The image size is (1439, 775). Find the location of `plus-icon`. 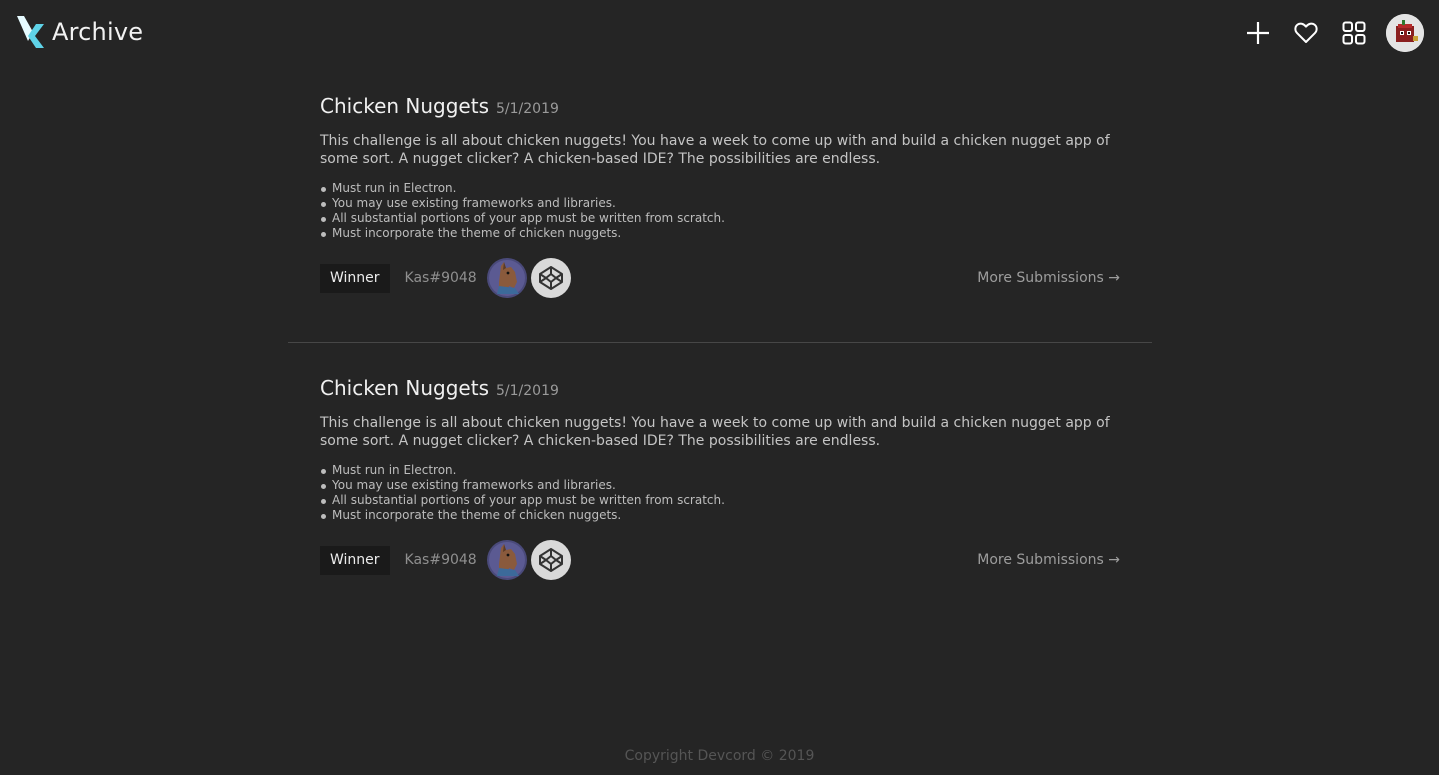

plus-icon is located at coordinates (1258, 33).